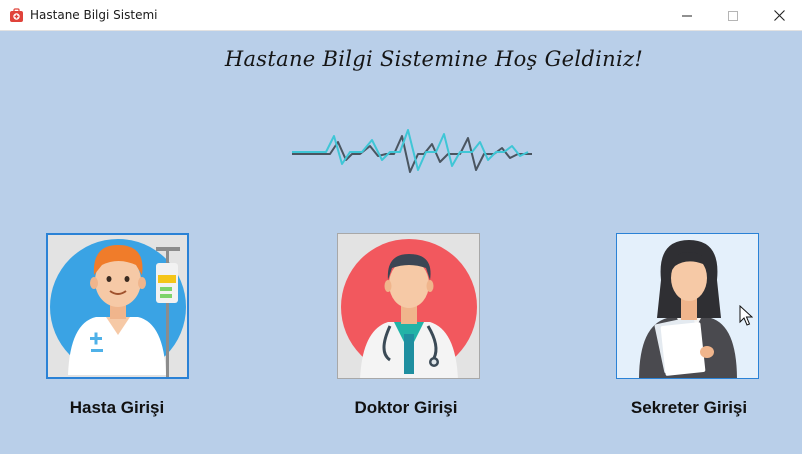 The image size is (802, 454). I want to click on minimize-icon, so click(687, 15).